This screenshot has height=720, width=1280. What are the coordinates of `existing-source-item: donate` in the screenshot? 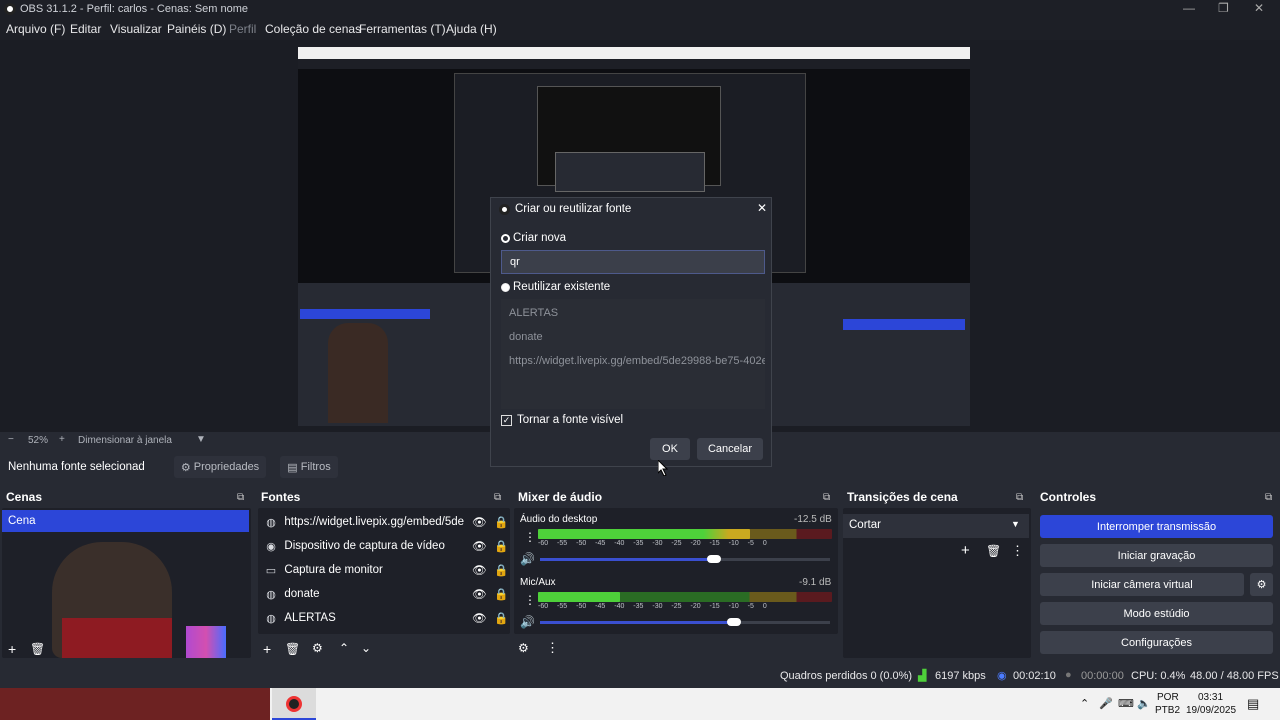 It's located at (637, 337).